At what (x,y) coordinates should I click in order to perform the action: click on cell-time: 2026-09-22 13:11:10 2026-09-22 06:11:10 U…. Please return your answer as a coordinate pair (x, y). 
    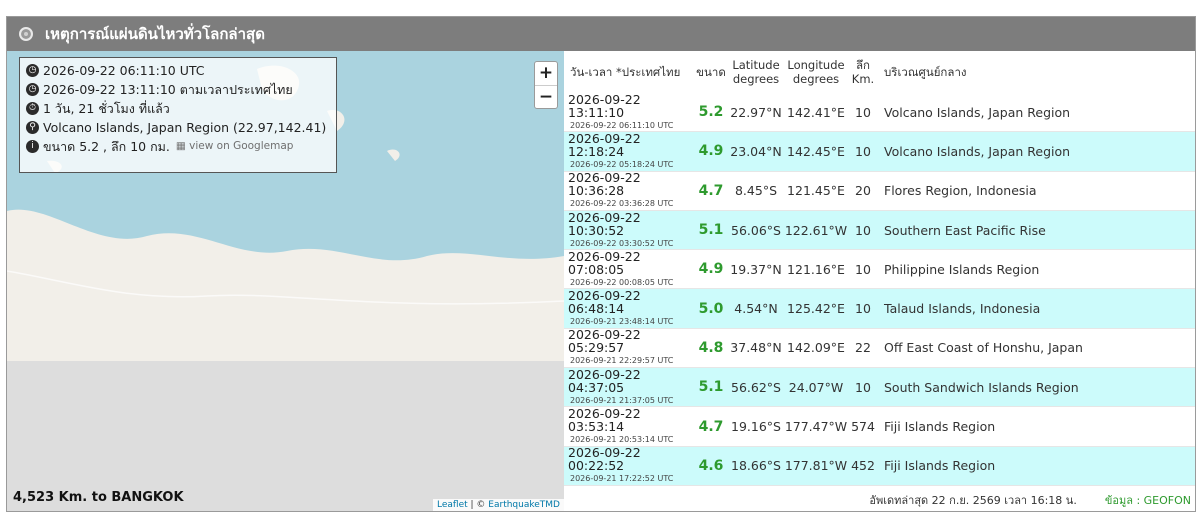
    Looking at the image, I should click on (629, 112).